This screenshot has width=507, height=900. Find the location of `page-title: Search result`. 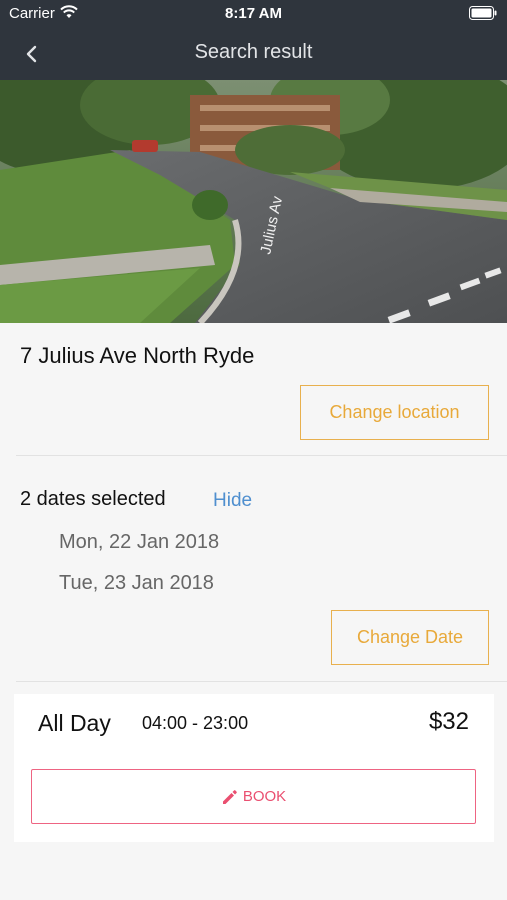

page-title: Search result is located at coordinates (253, 52).